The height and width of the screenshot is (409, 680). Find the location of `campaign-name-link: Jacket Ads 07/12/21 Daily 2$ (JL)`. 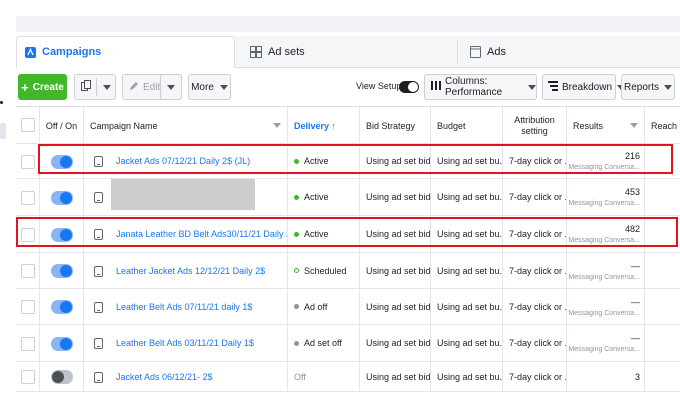

campaign-name-link: Jacket Ads 07/12/21 Daily 2$ (JL) is located at coordinates (183, 161).